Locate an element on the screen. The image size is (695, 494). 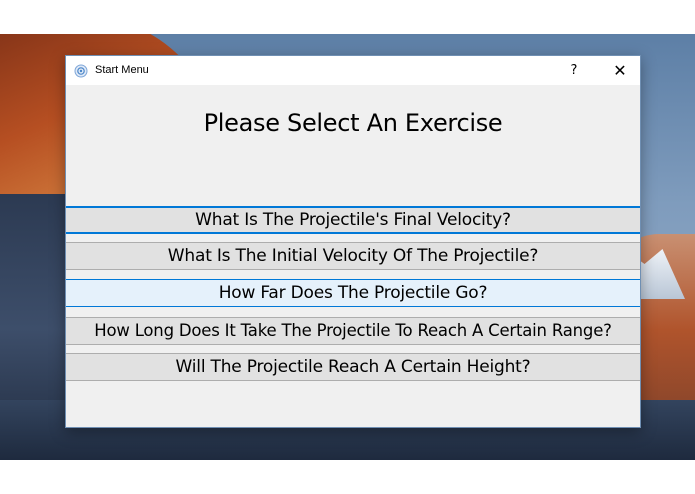
app-icon is located at coordinates (81, 70).